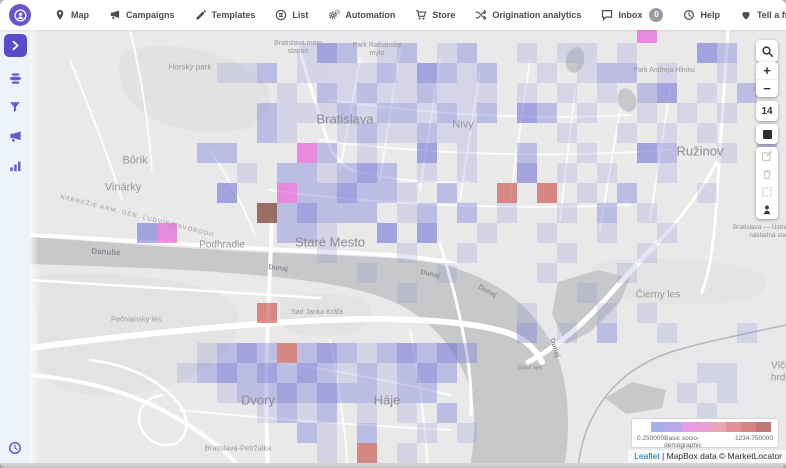 This screenshot has width=786, height=468. I want to click on nav-item-help: Help, so click(701, 15).